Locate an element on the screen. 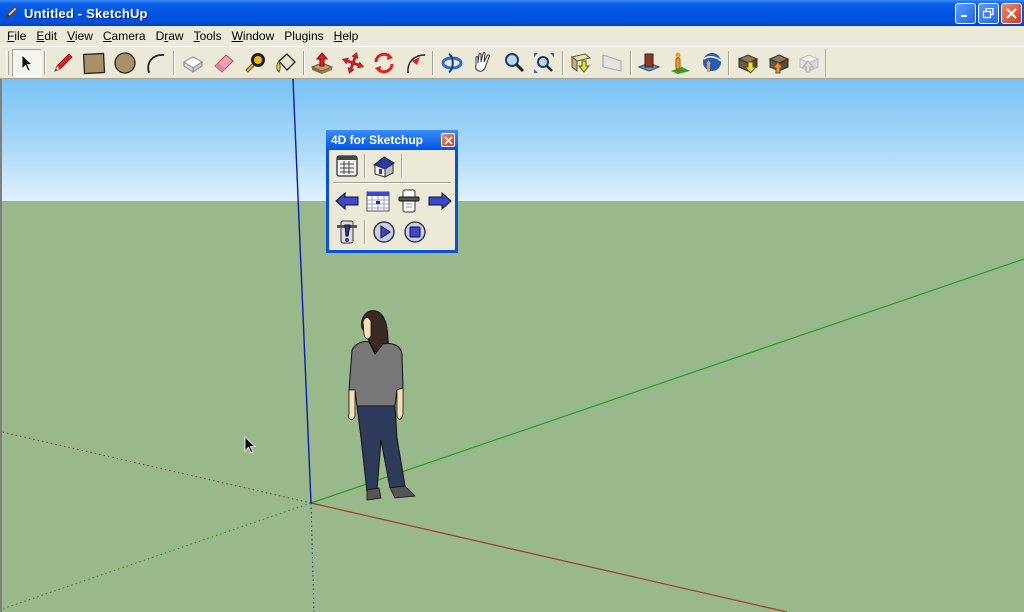 The image size is (1024, 612). menu-tools: Tools is located at coordinates (208, 36).